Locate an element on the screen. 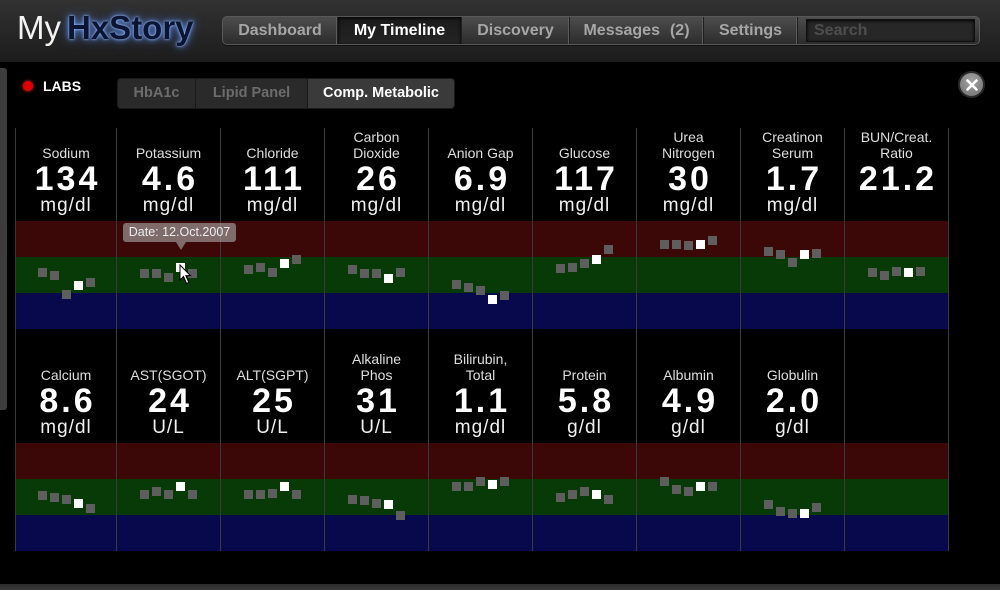 The height and width of the screenshot is (590, 1000). tab-discovery: Discovery is located at coordinates (516, 30).